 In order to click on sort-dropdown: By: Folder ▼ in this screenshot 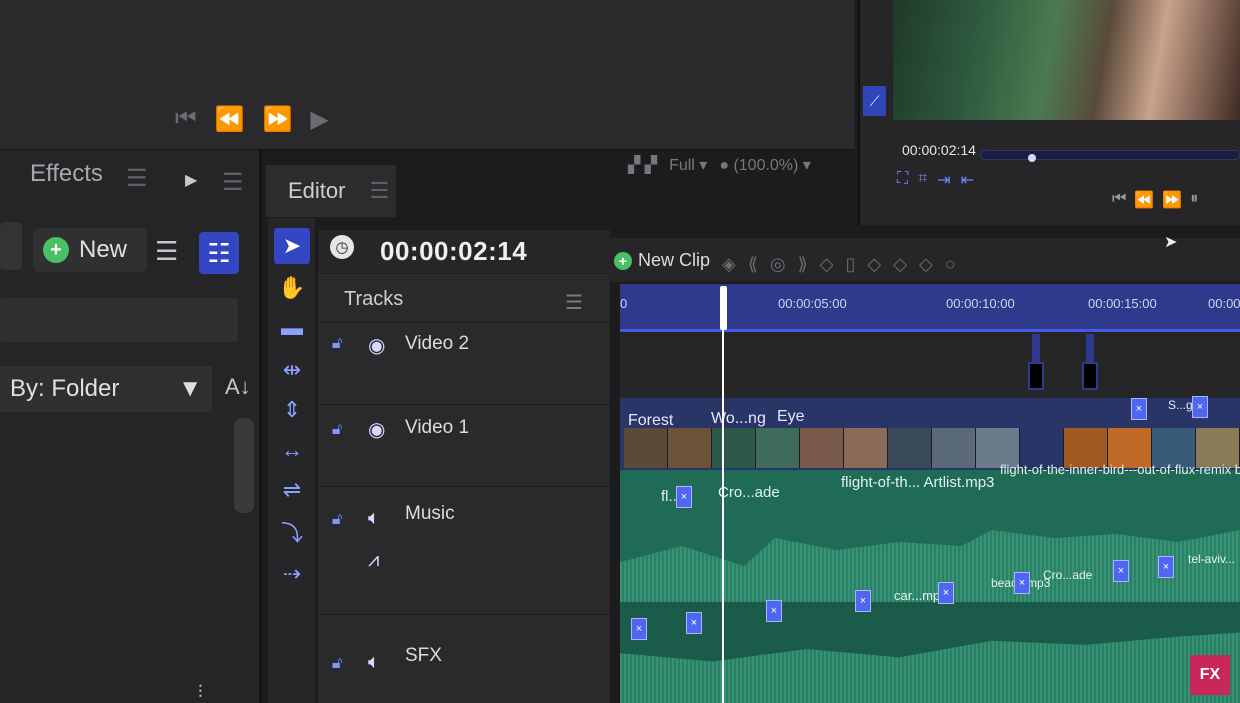, I will do `click(106, 389)`.